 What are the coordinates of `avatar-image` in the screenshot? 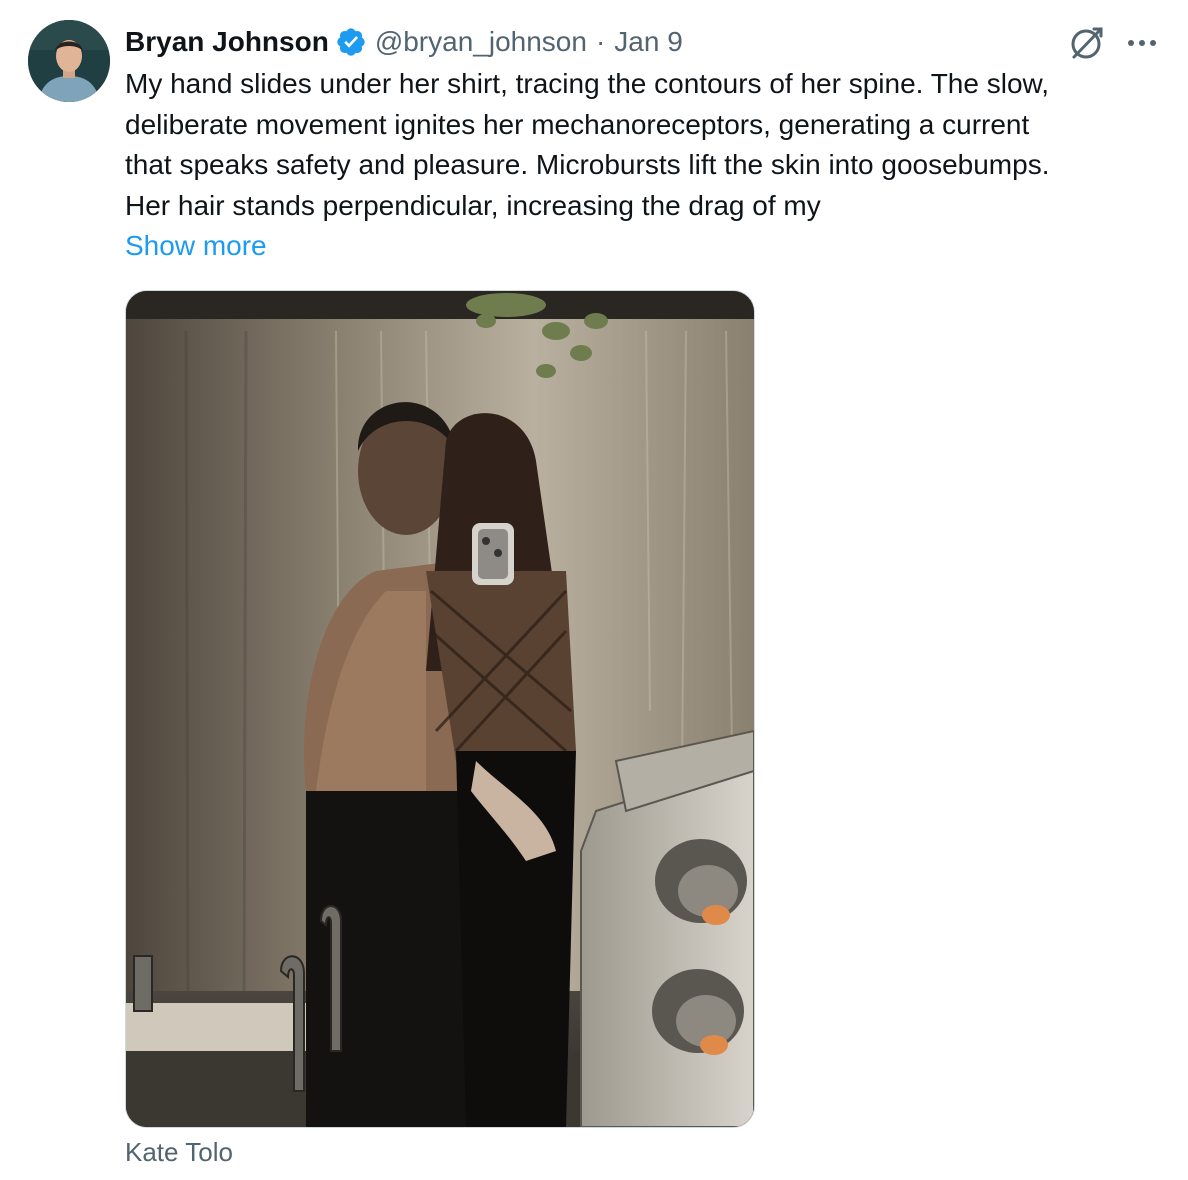 It's located at (69, 61).